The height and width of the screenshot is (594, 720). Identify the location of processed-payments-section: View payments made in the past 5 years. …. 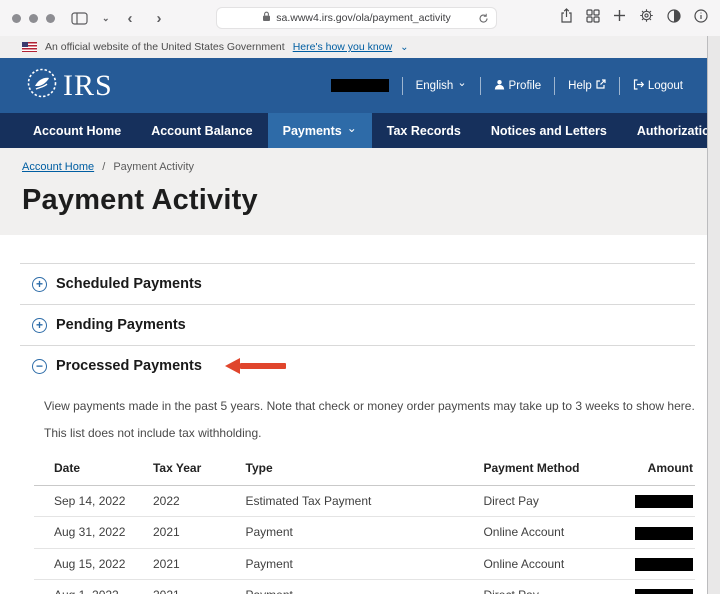
(357, 419).